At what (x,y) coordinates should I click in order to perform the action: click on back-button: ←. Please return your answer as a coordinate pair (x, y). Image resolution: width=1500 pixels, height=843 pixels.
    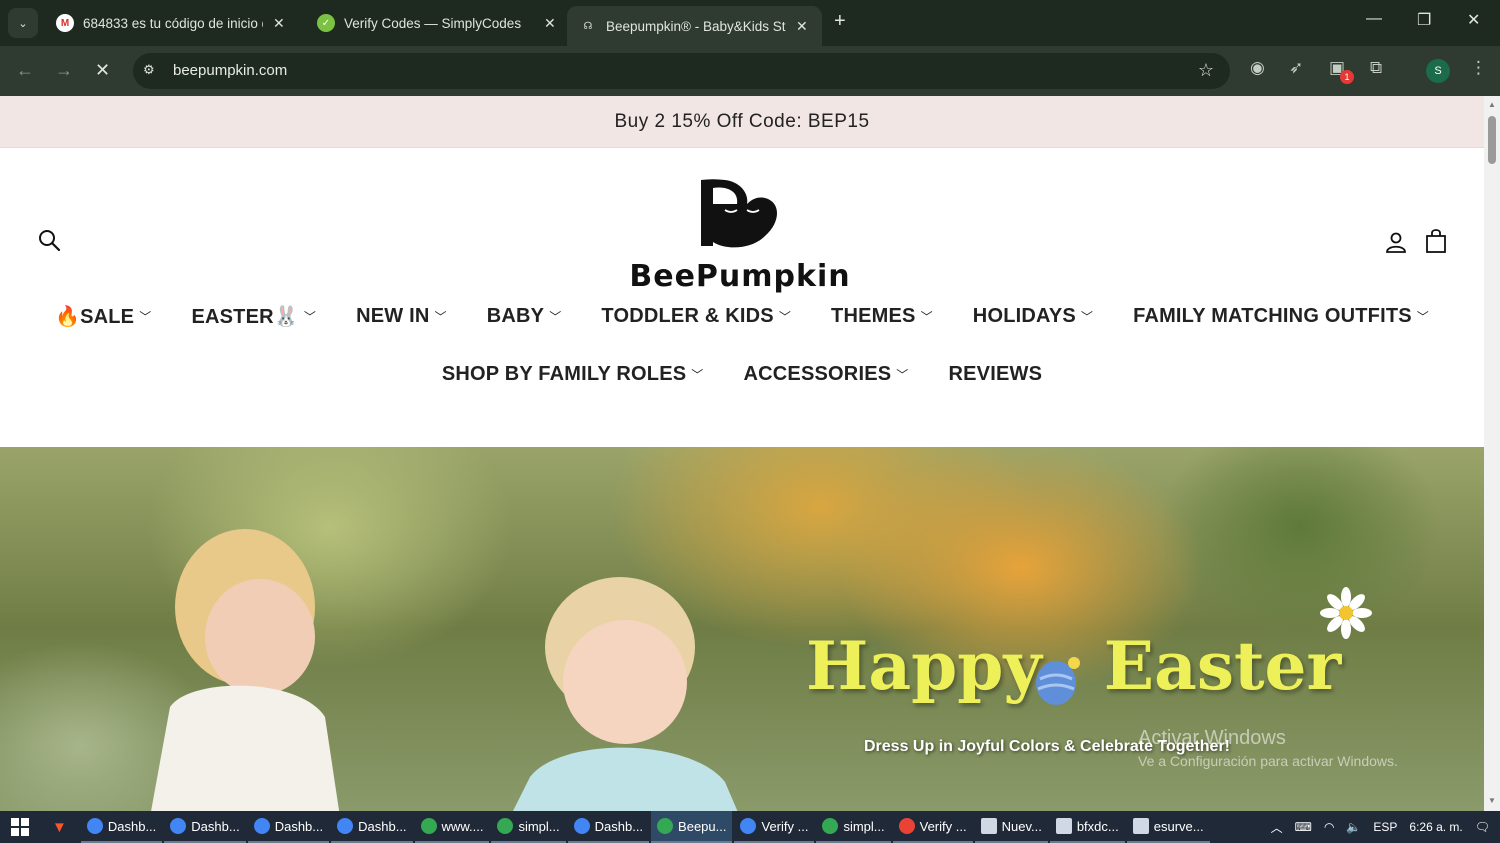
    Looking at the image, I should click on (25, 70).